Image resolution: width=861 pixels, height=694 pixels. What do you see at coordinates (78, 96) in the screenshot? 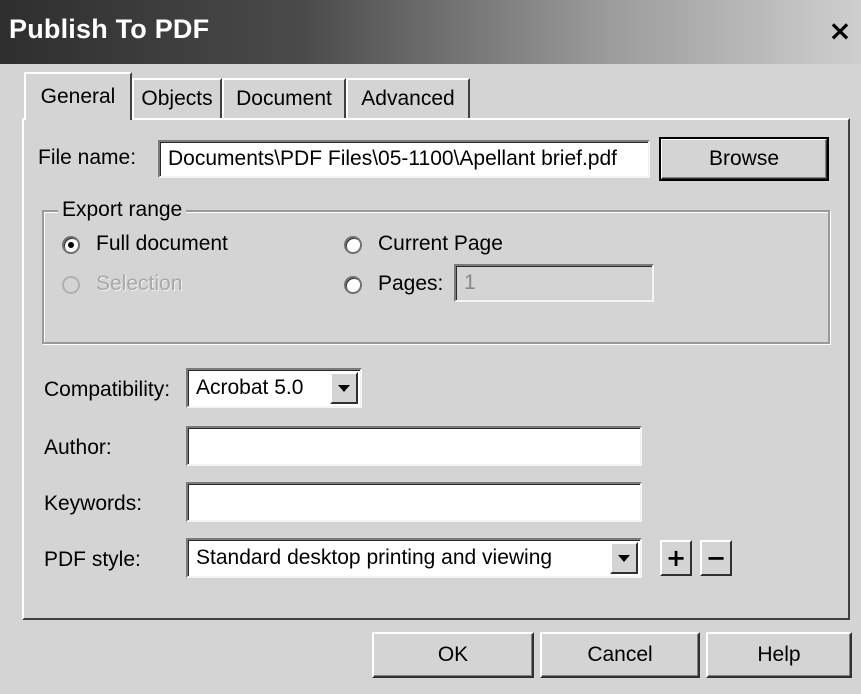
I see `tab-general: General` at bounding box center [78, 96].